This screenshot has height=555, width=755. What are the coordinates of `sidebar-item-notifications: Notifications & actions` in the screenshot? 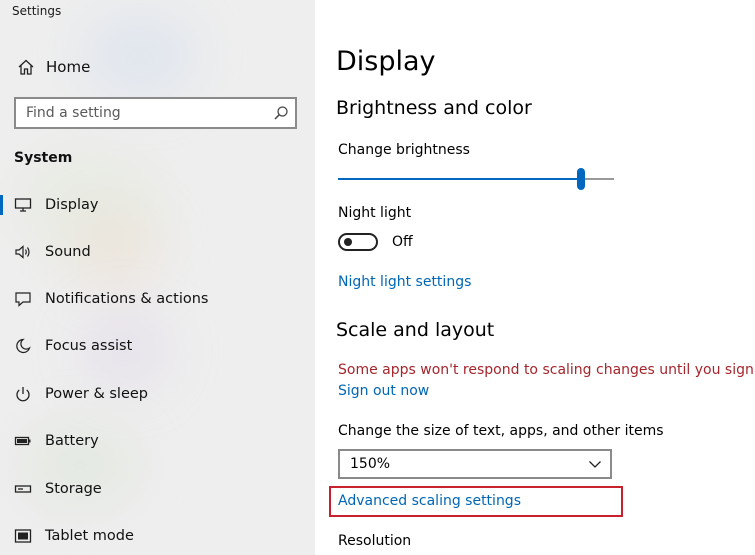 It's located at (157, 299).